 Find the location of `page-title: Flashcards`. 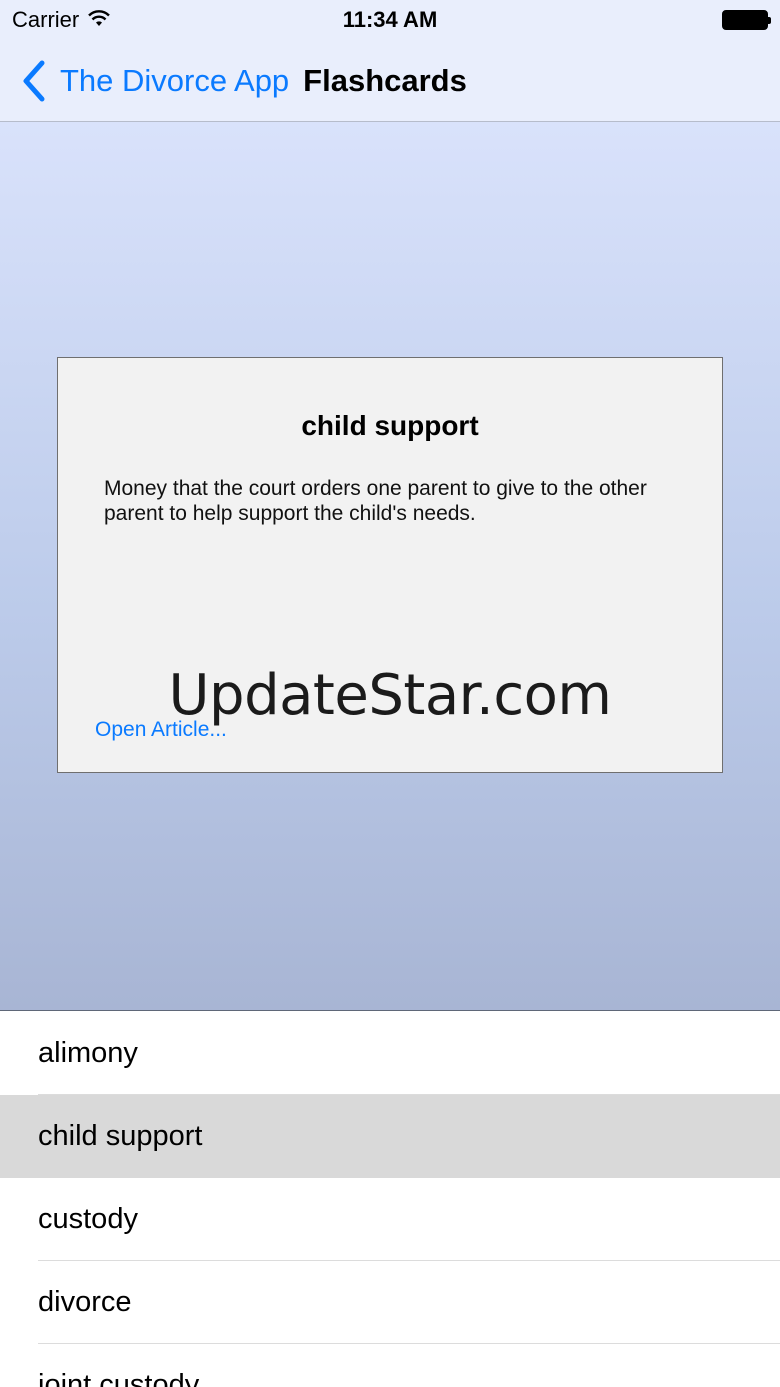

page-title: Flashcards is located at coordinates (385, 80).